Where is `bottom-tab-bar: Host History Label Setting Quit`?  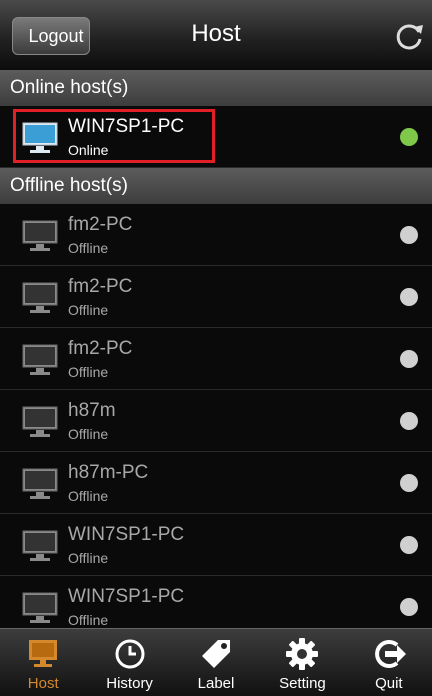
bottom-tab-bar: Host History Label Setting Quit is located at coordinates (216, 662).